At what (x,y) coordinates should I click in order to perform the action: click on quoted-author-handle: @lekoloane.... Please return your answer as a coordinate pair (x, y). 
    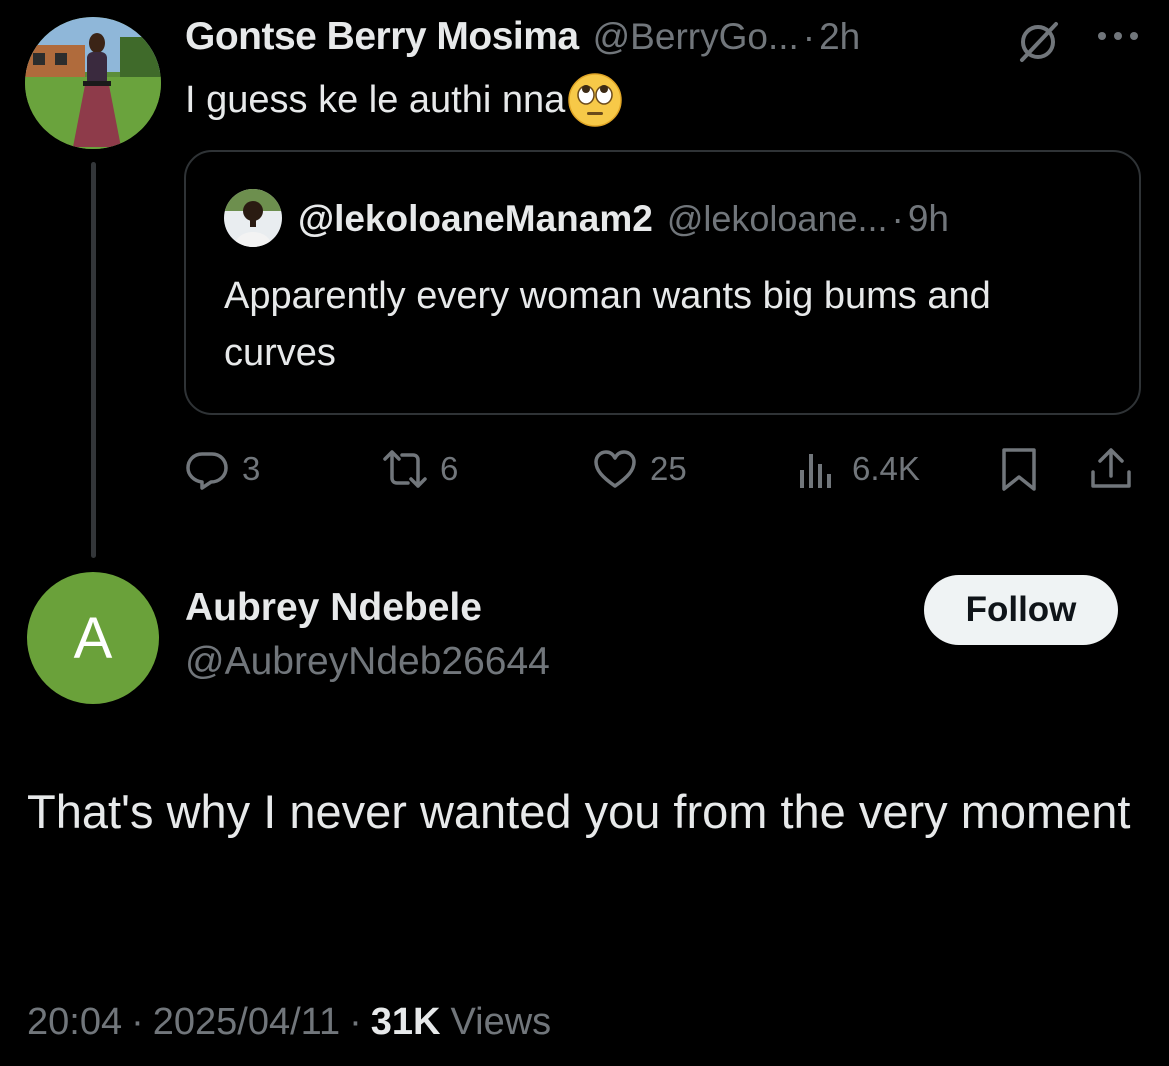
    Looking at the image, I should click on (777, 219).